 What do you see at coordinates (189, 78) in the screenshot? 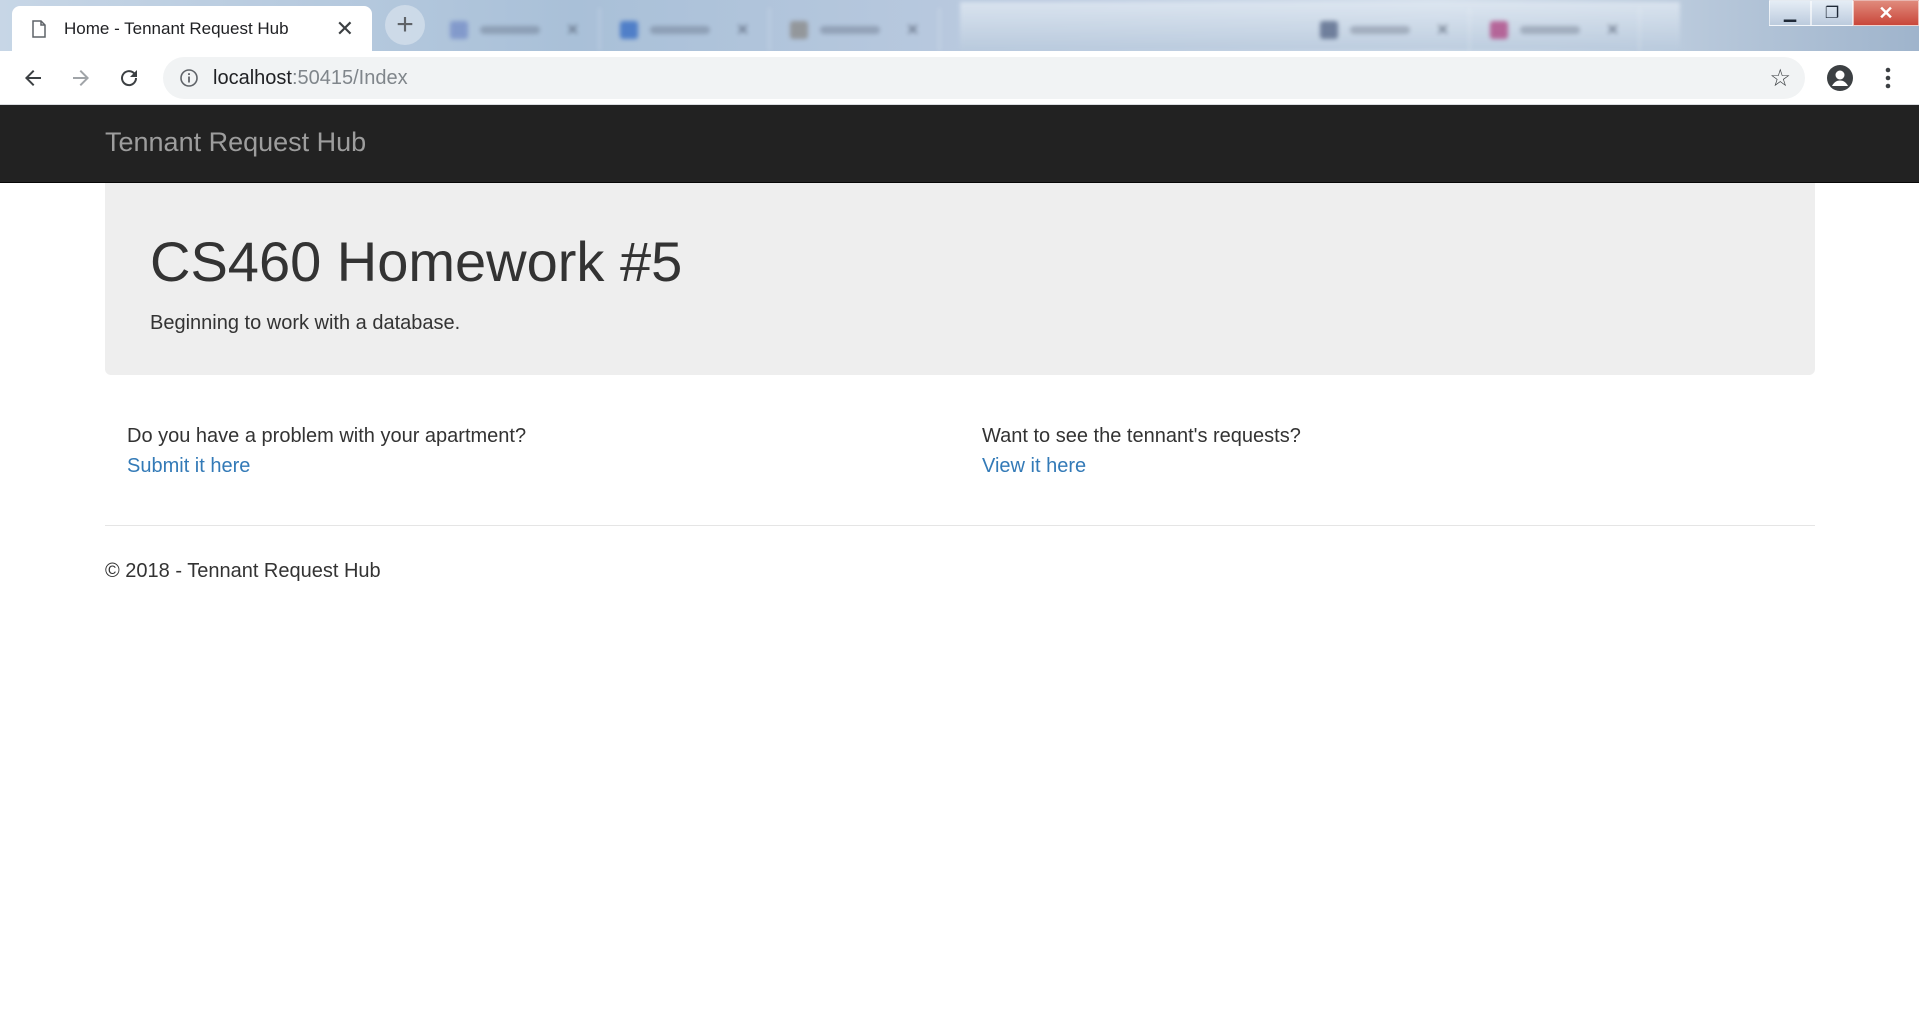
I see `info-icon` at bounding box center [189, 78].